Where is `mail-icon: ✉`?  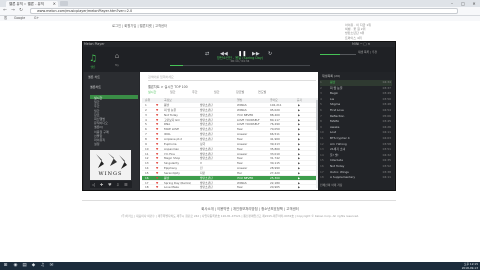
mail-icon: ✉ is located at coordinates (51, 266).